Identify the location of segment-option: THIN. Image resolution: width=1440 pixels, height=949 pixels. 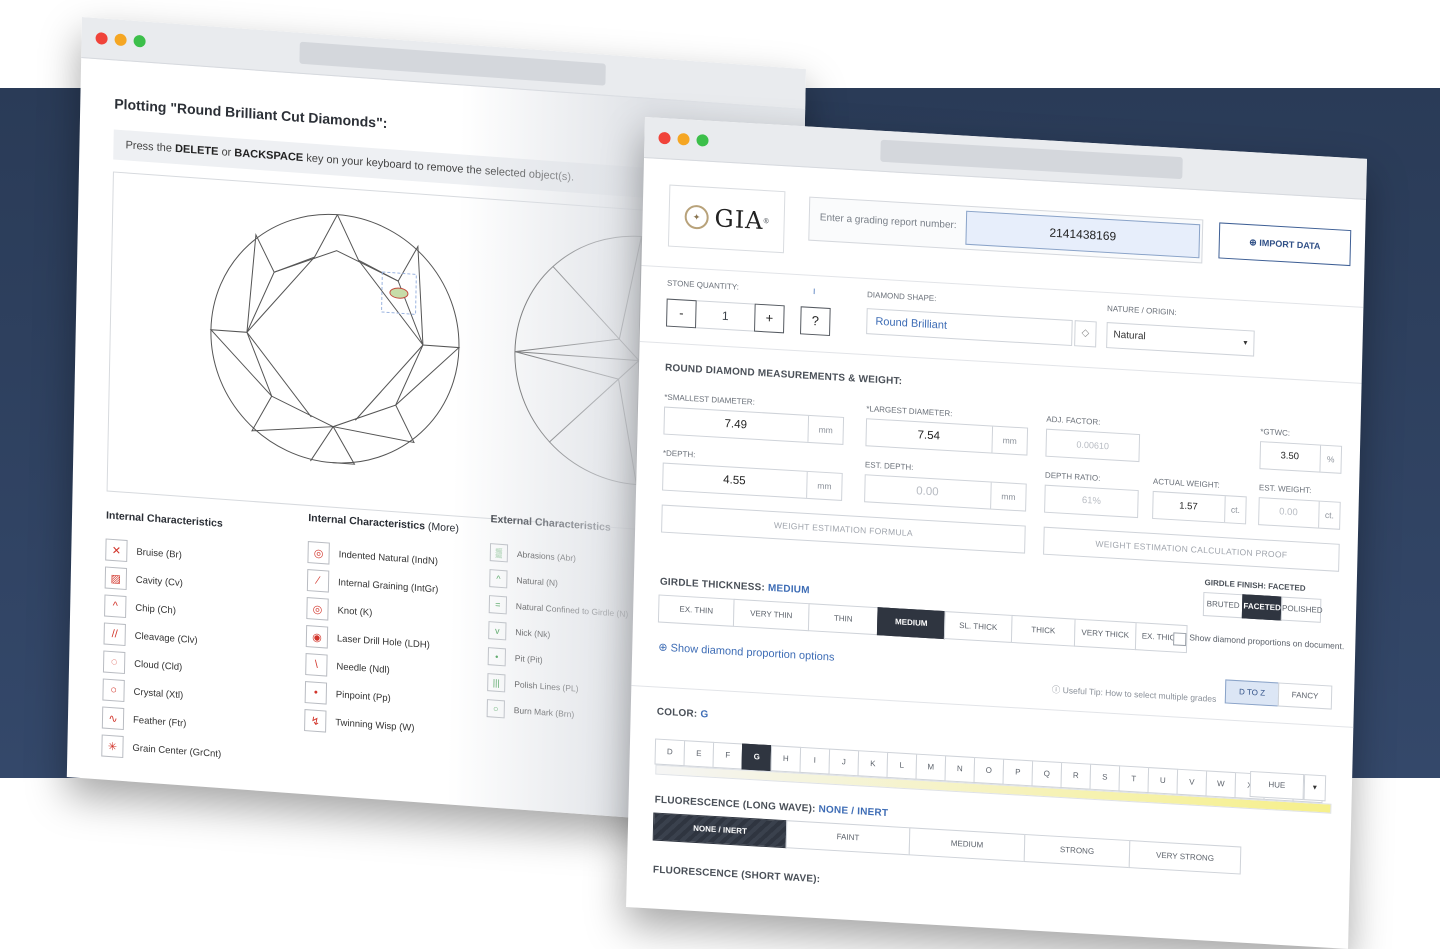
(843, 619).